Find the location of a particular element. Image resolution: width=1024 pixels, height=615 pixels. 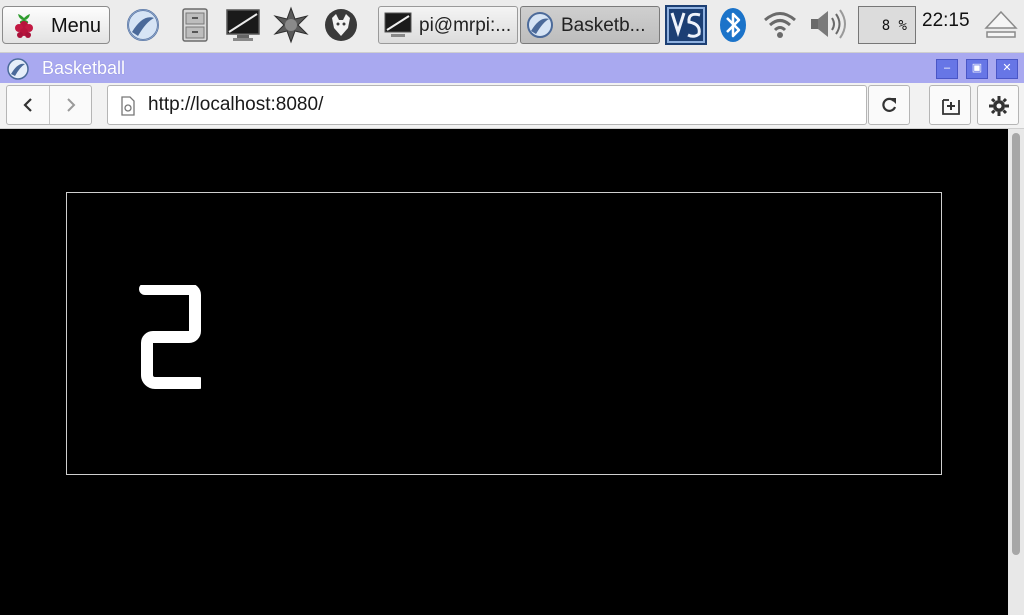

raspberry-pi-icon is located at coordinates (24, 26).